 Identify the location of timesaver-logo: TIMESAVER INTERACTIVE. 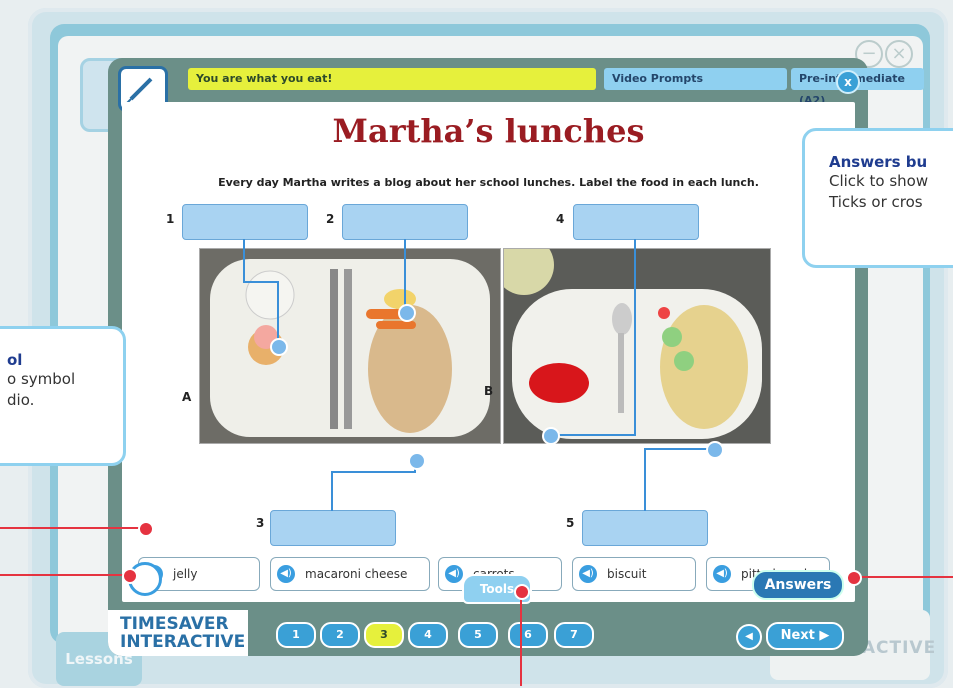
(178, 633).